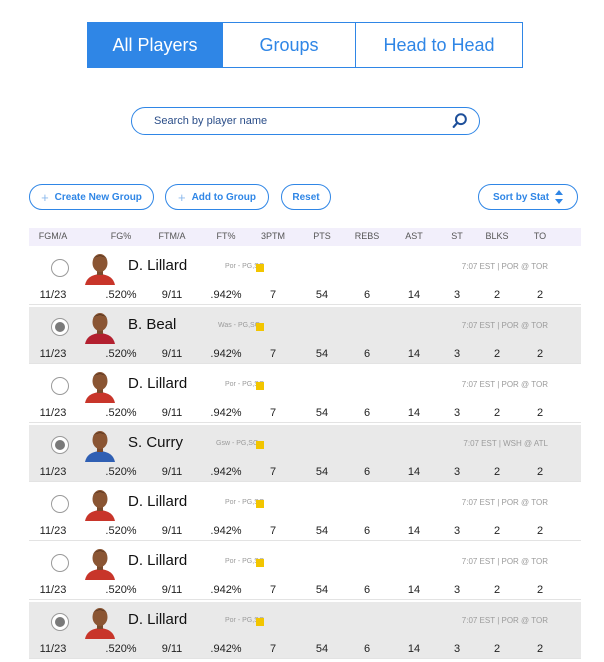  Describe the element at coordinates (155, 442) in the screenshot. I see `player-name: S. Curry` at that location.